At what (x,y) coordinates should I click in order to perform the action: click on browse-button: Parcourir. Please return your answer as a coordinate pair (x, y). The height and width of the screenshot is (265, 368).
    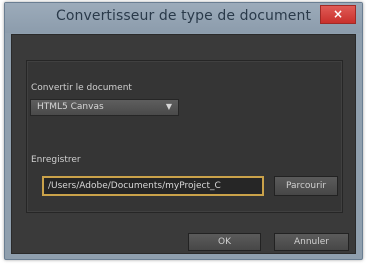
    Looking at the image, I should click on (306, 186).